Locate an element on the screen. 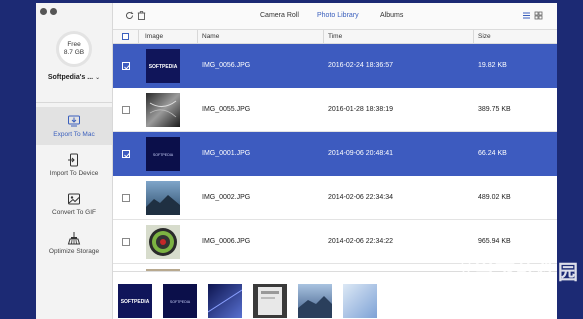 The image size is (583, 319). column-header-time: Time is located at coordinates (335, 36).